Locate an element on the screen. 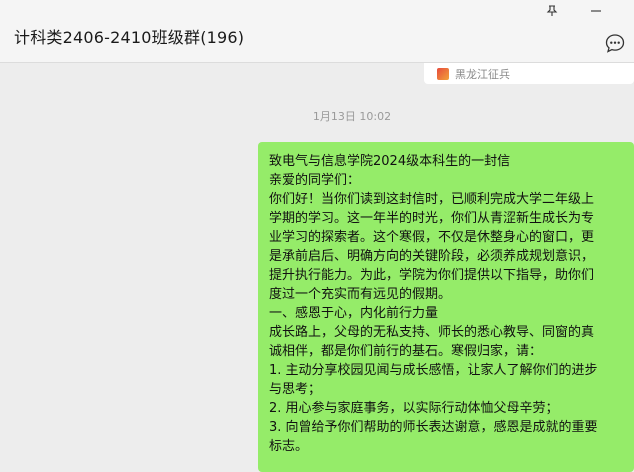 The image size is (634, 472). source-name: 黑龙江征兵 is located at coordinates (482, 74).